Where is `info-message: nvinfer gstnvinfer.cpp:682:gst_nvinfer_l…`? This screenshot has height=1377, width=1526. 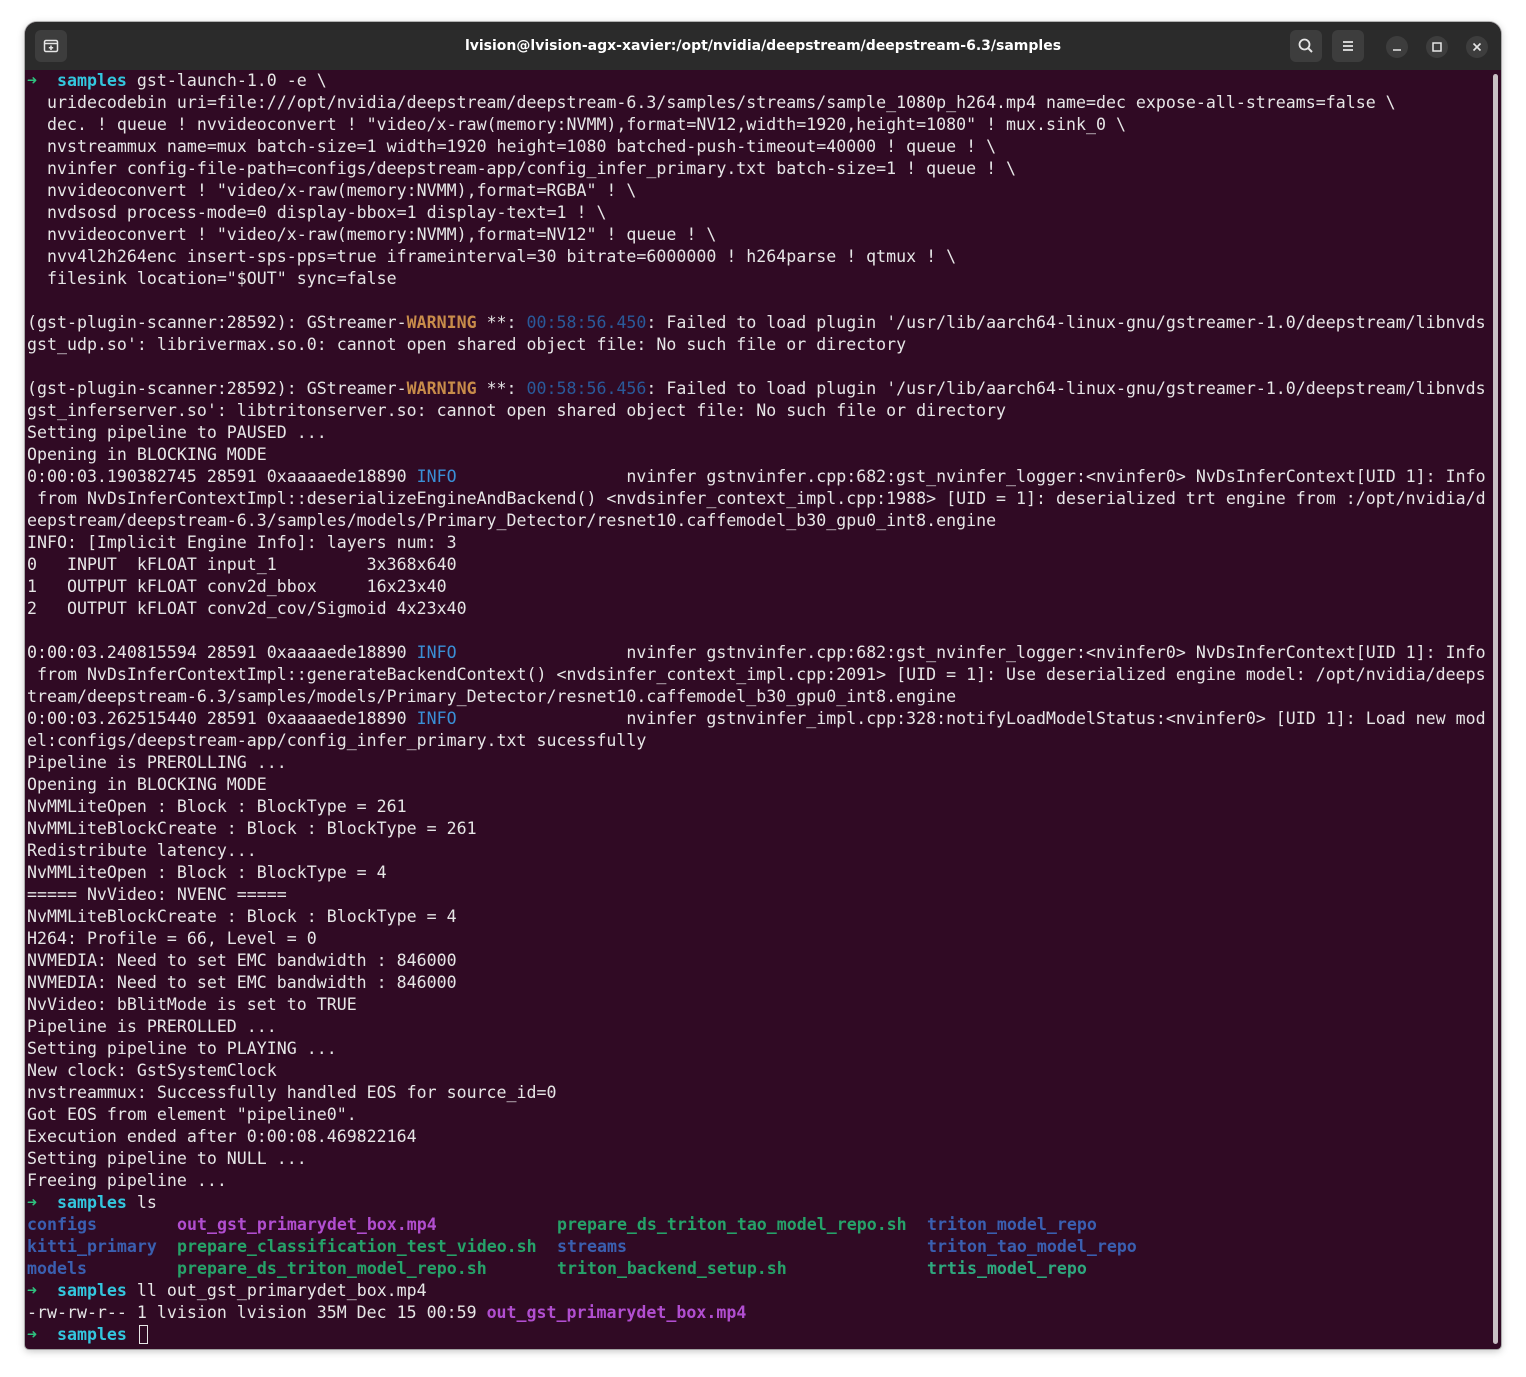
info-message: nvinfer gstnvinfer.cpp:682:gst_nvinfer_l… is located at coordinates (971, 652).